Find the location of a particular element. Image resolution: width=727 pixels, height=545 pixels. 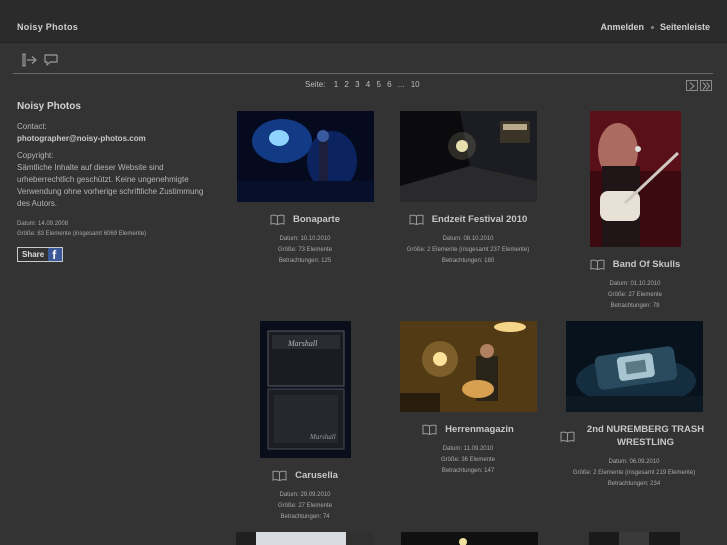

pager-label: Seite: is located at coordinates (315, 84).